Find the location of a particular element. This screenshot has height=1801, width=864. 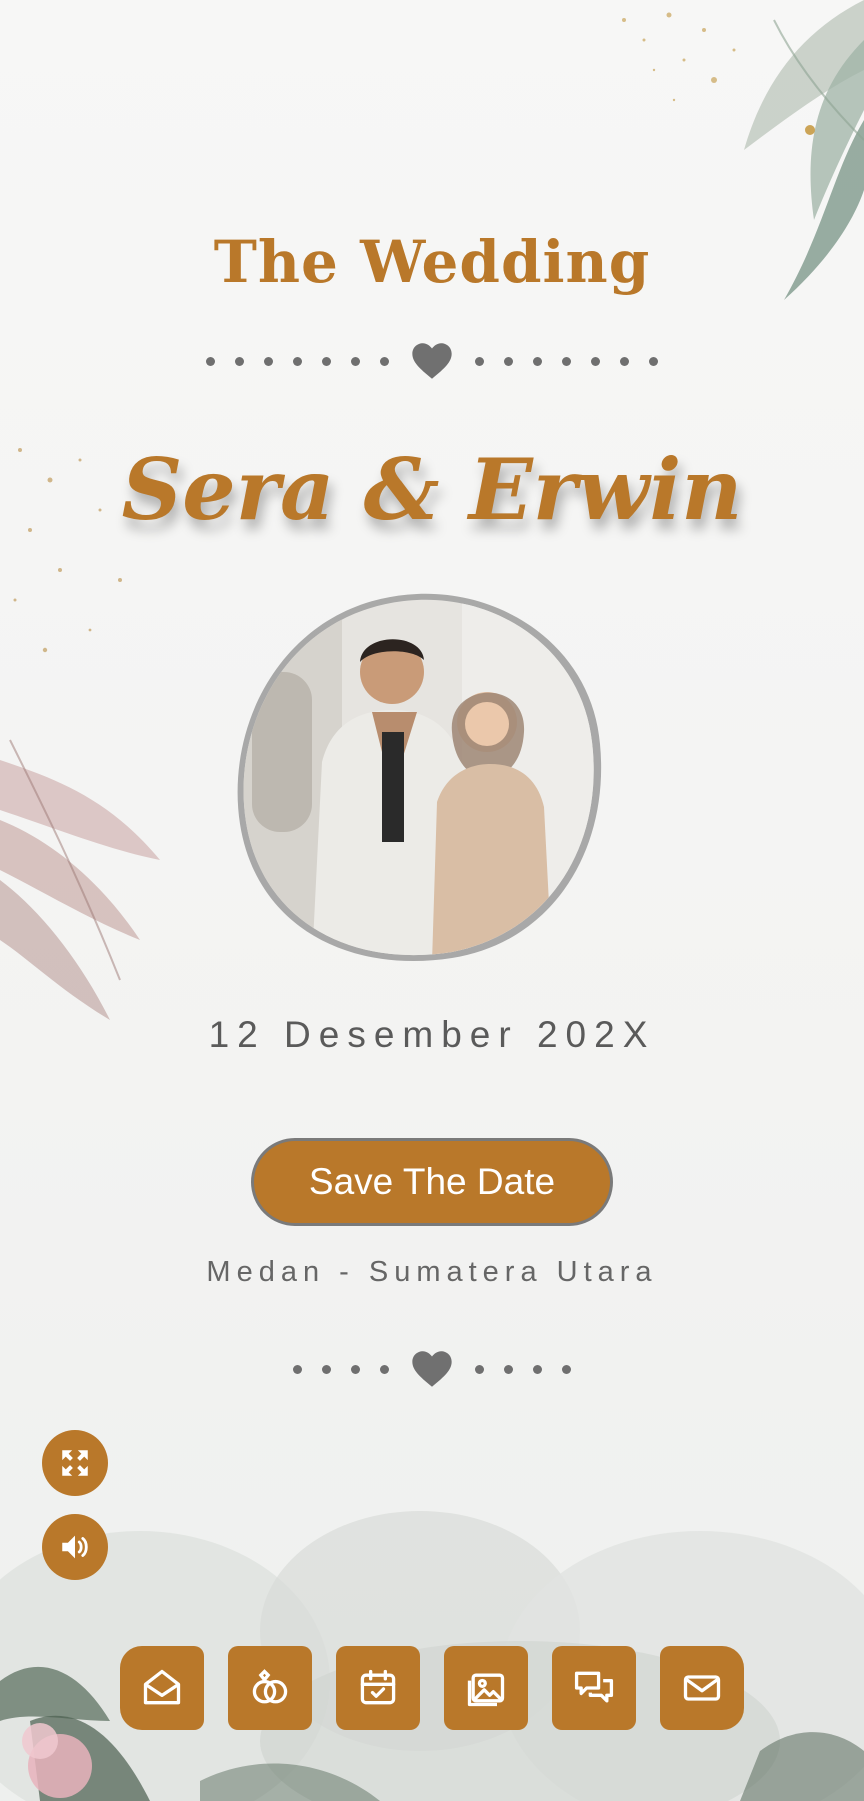

divider-bottom is located at coordinates (432, 1369).